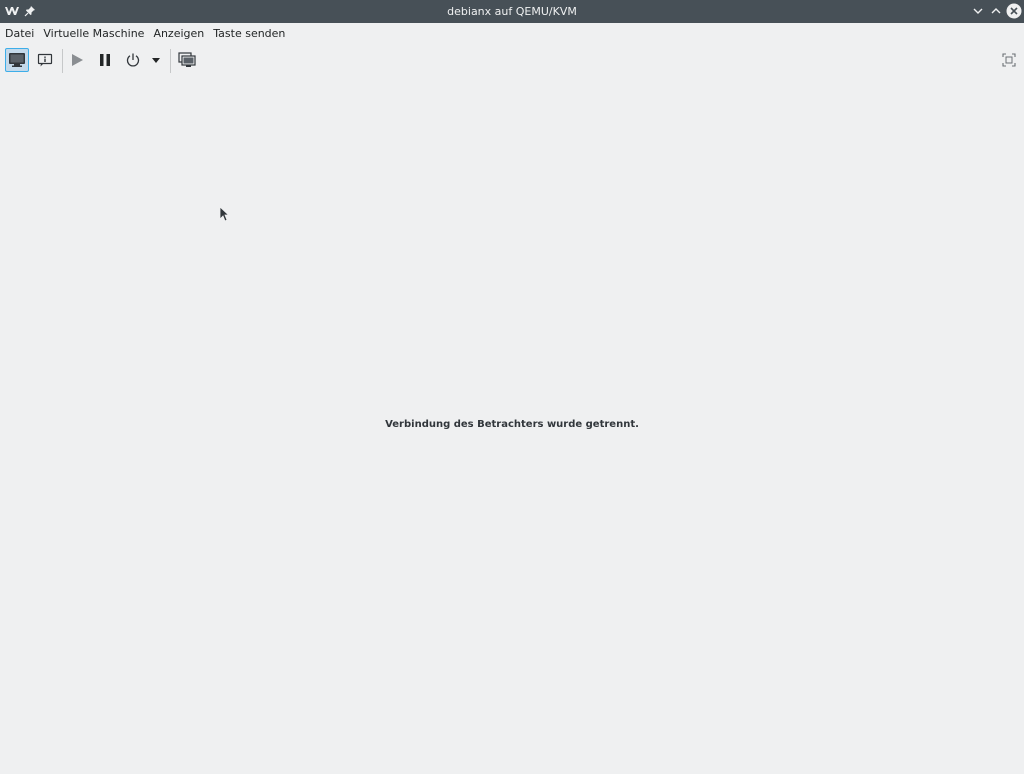 The image size is (1024, 774). I want to click on window-title: debianx auf QEMU/KVM, so click(512, 11).